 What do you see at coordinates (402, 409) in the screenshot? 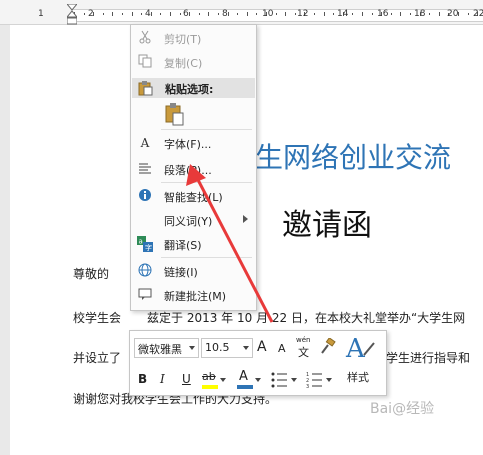
I see `watermark-logo: Bai@经验` at bounding box center [402, 409].